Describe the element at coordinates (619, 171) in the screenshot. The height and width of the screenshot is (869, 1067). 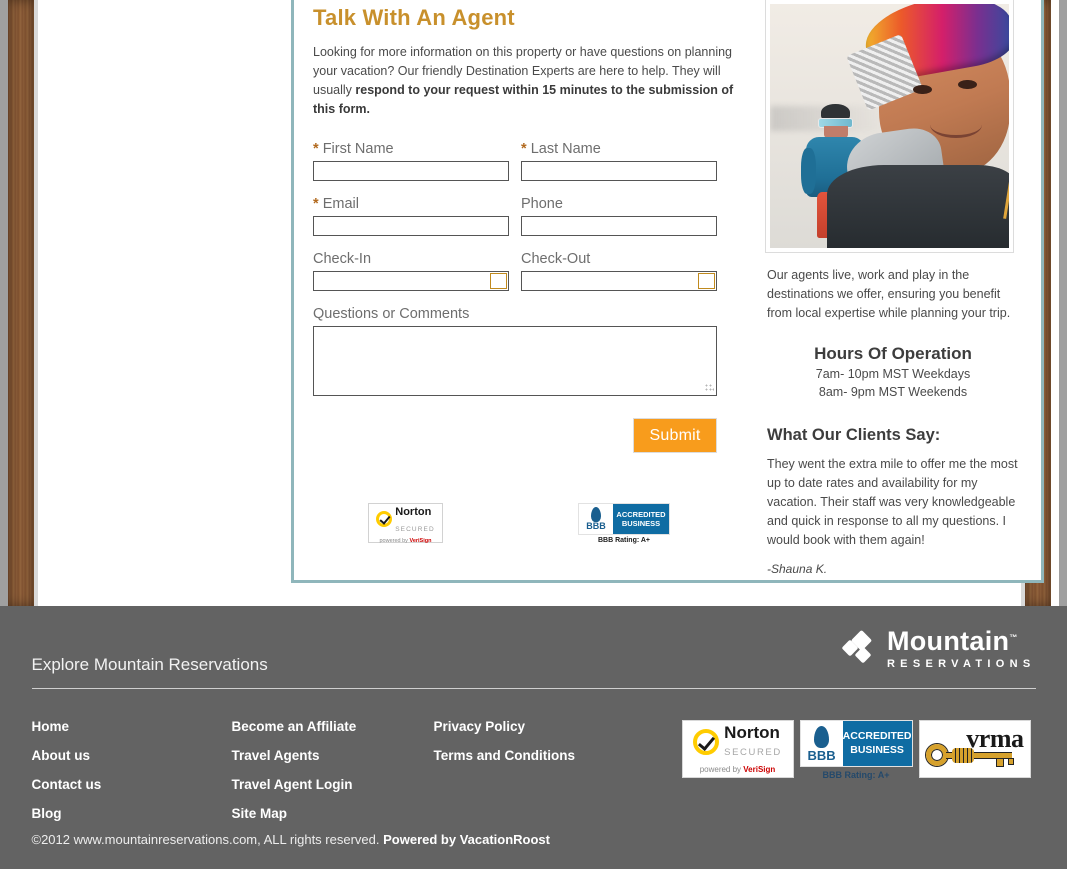
I see `last-name-input` at that location.